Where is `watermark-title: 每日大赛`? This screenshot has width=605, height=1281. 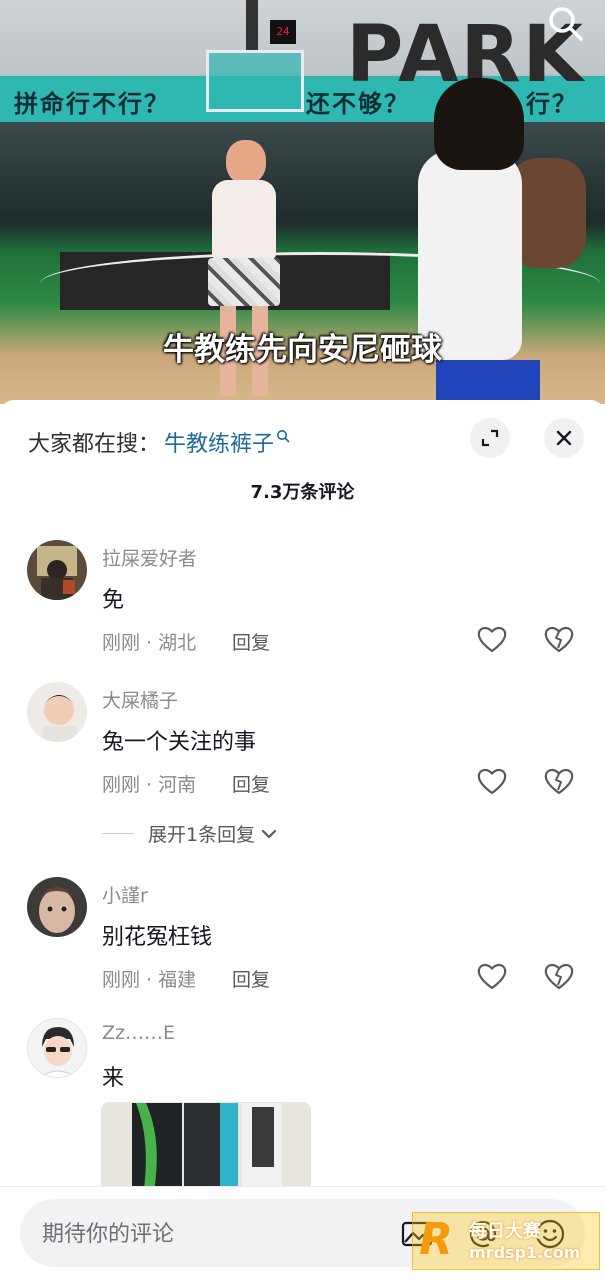 watermark-title: 每日大赛 is located at coordinates (505, 1231).